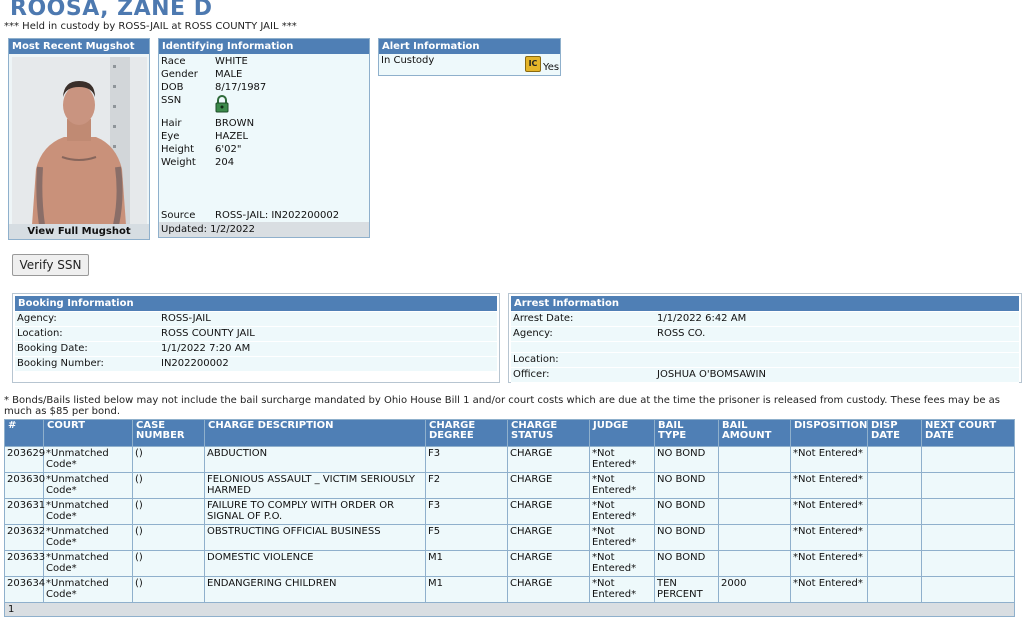 Image resolution: width=1024 pixels, height=629 pixels. Describe the element at coordinates (765, 303) in the screenshot. I see `arrest-information-title: Arrest Information` at that location.